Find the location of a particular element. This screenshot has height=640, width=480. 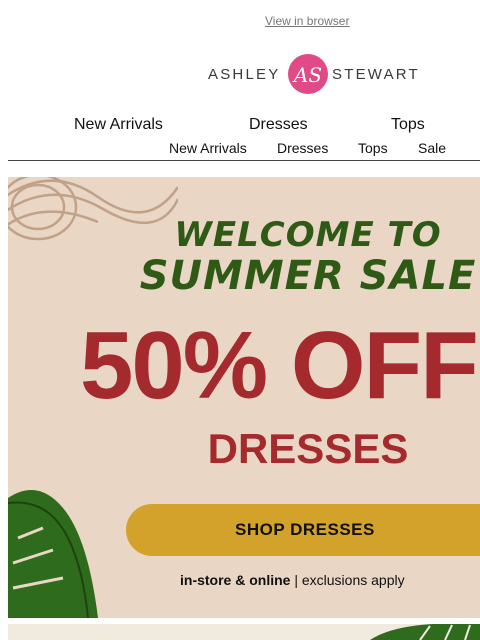

subnav-item-dresses: Dresses is located at coordinates (302, 148).